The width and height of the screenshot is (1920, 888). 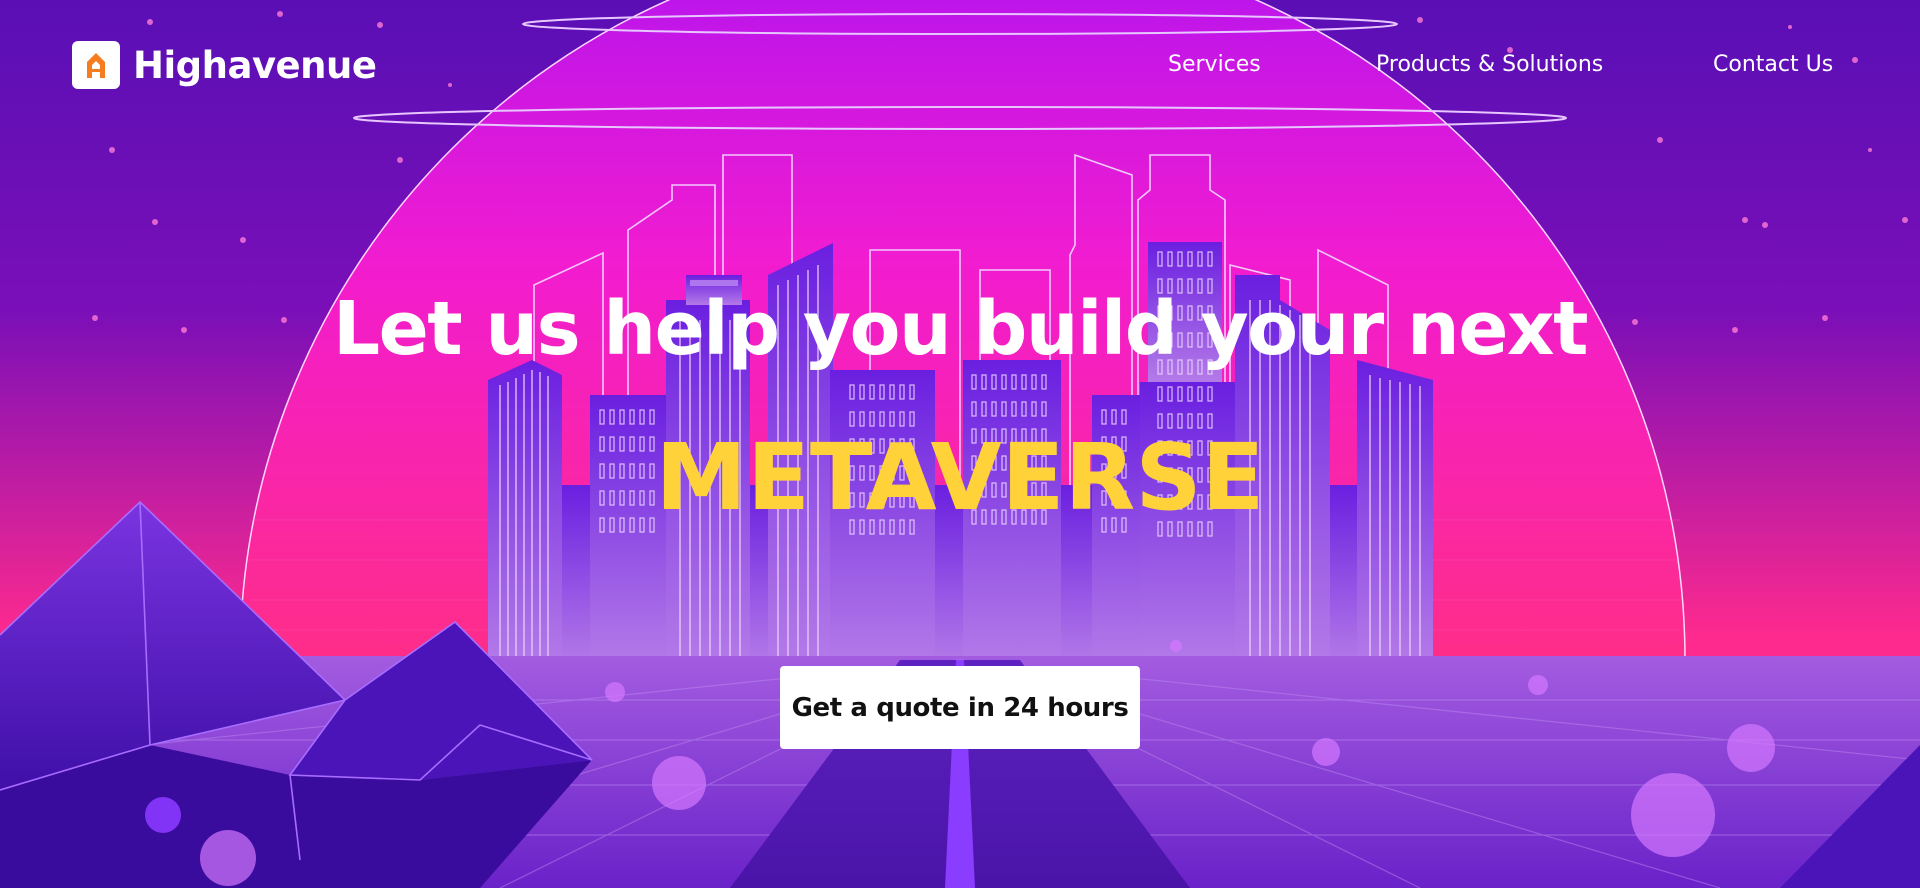 I want to click on brand-logo: Highavenue, so click(x=224, y=65).